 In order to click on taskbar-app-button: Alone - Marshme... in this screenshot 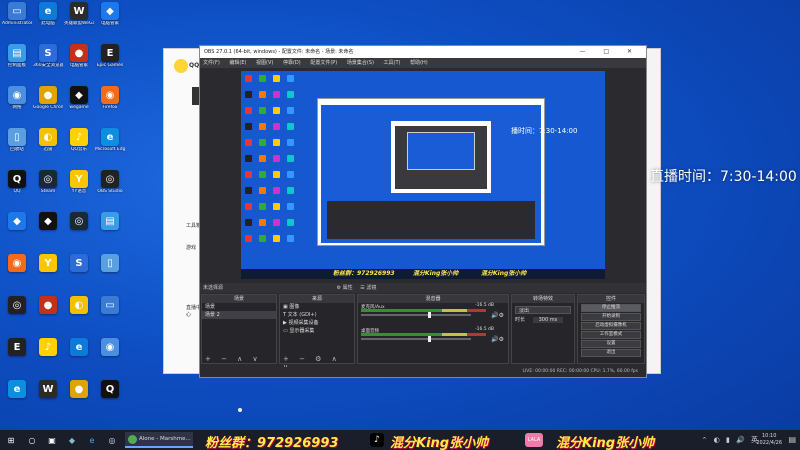, I will do `click(159, 440)`.